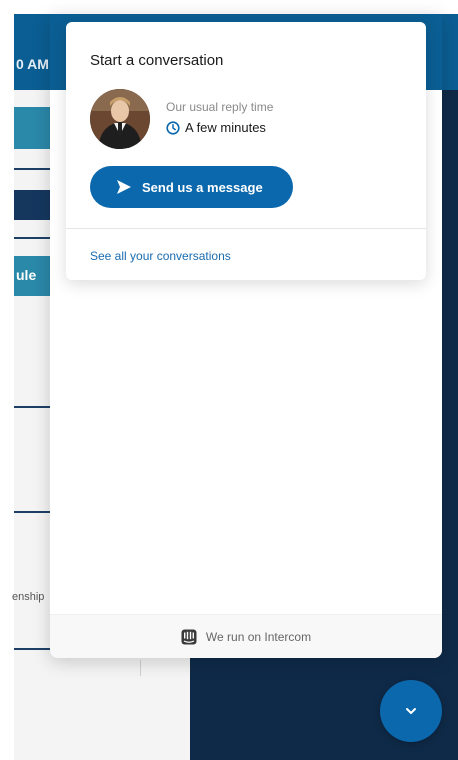  What do you see at coordinates (220, 107) in the screenshot?
I see `reply-time-label: Our usual reply time` at bounding box center [220, 107].